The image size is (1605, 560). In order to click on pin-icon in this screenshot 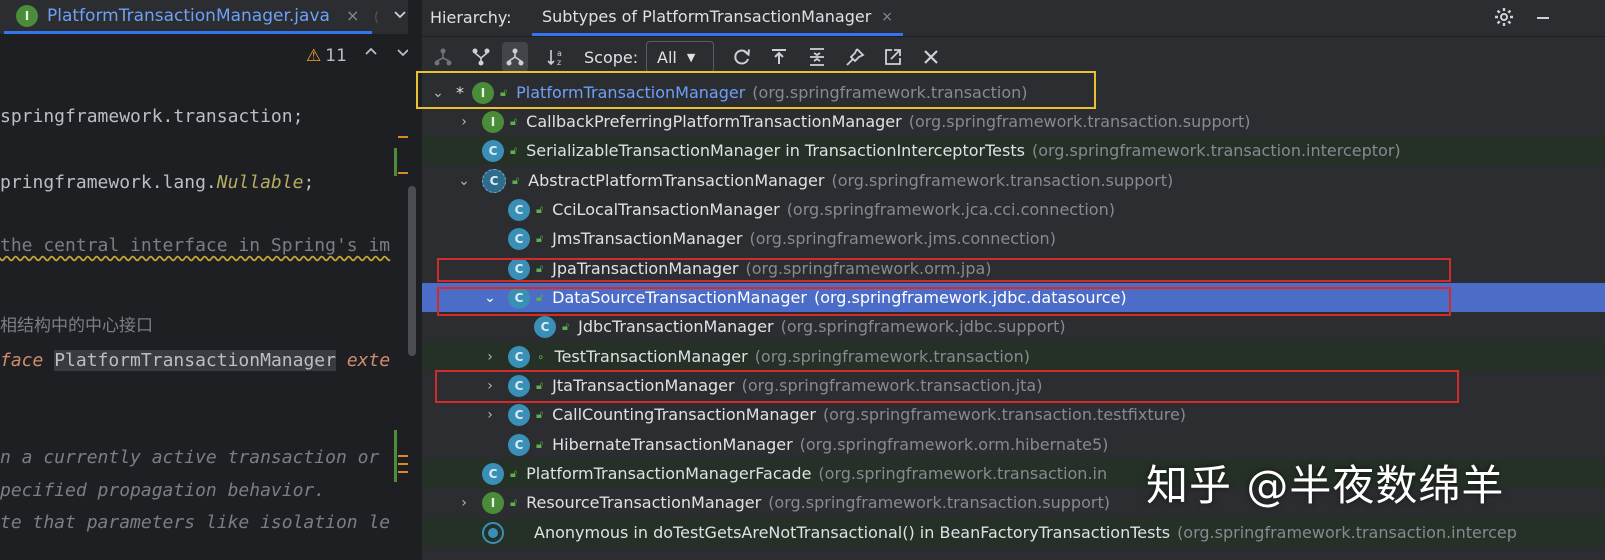, I will do `click(855, 57)`.